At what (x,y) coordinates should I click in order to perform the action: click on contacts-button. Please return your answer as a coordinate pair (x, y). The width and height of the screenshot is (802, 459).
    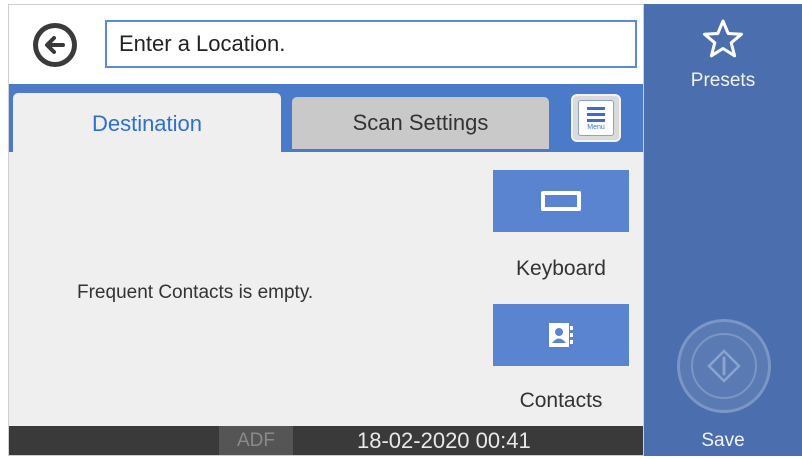
    Looking at the image, I should click on (561, 335).